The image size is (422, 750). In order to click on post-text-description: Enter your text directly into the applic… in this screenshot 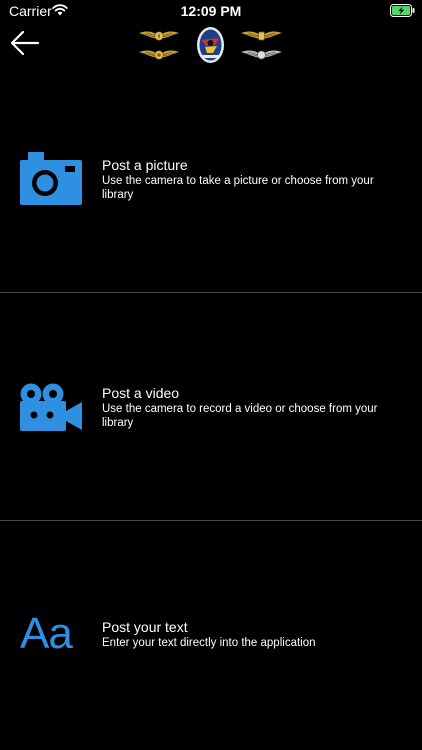, I will do `click(209, 643)`.